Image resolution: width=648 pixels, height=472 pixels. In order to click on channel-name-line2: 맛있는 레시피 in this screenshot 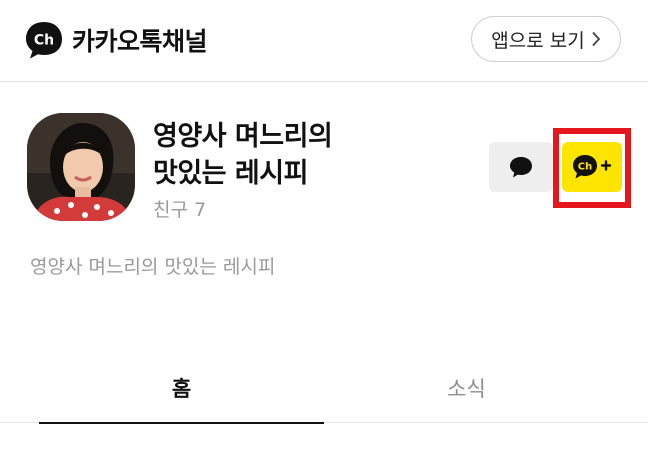, I will do `click(230, 173)`.